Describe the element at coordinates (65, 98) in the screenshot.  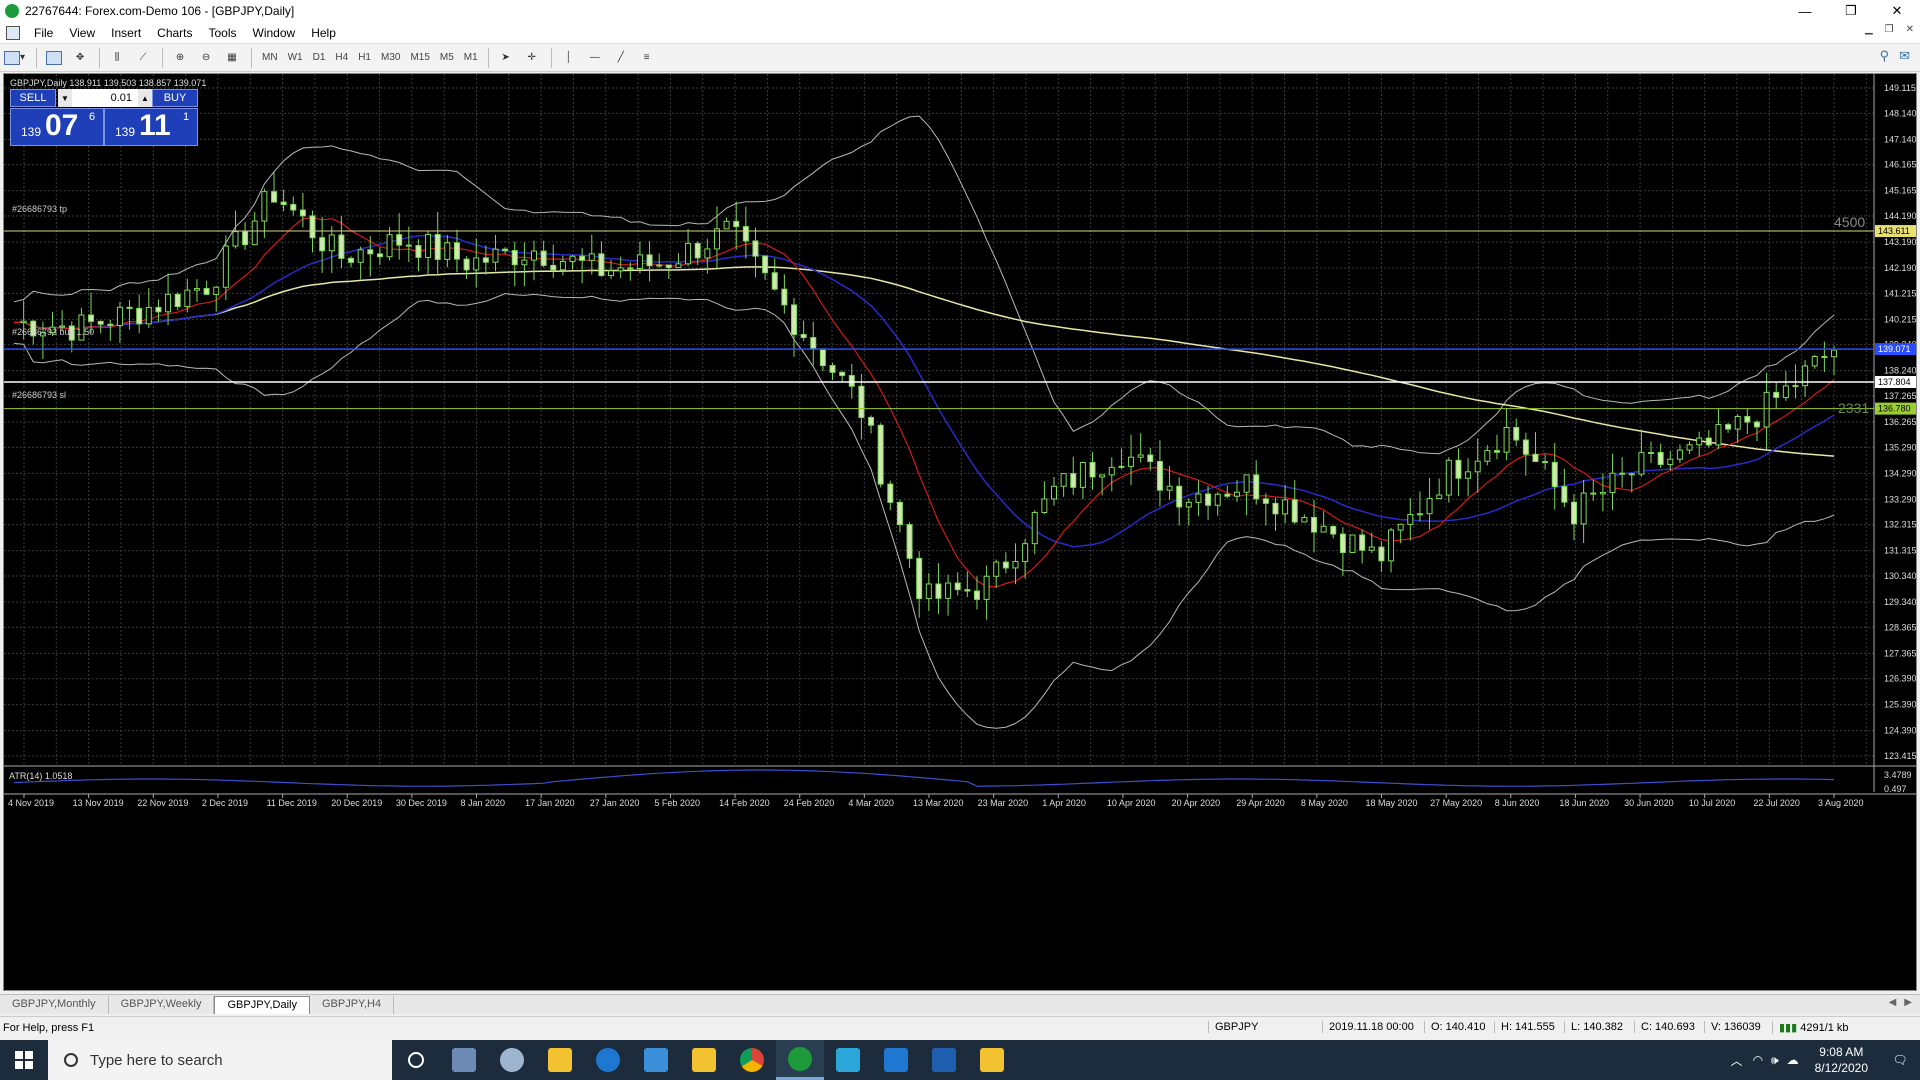
I see `lot-decrease-button: ▼` at that location.